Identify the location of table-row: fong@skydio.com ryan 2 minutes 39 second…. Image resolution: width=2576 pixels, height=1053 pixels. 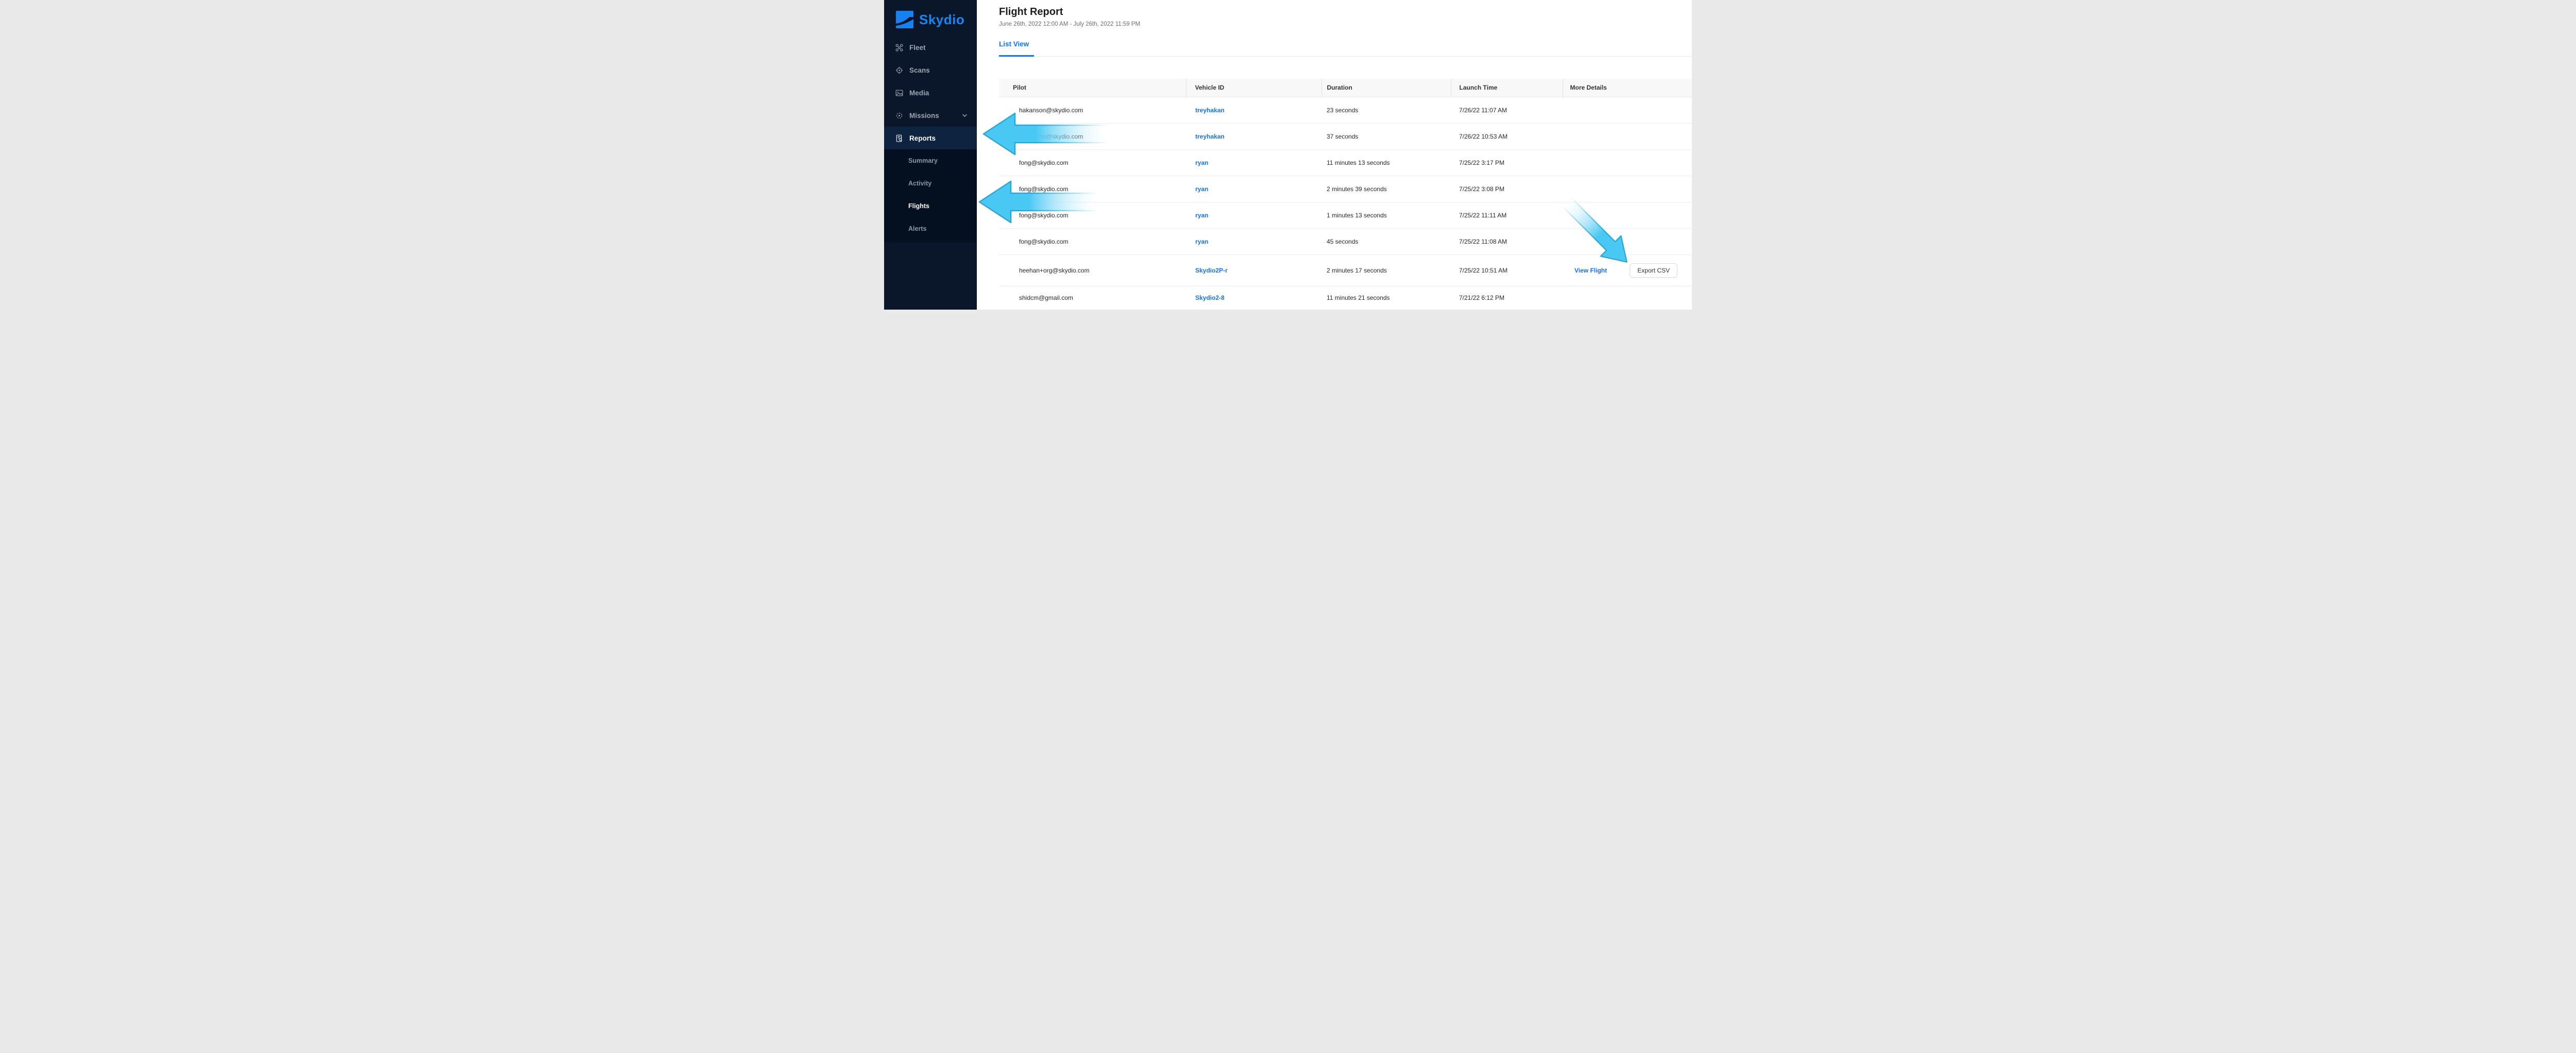
(1345, 189).